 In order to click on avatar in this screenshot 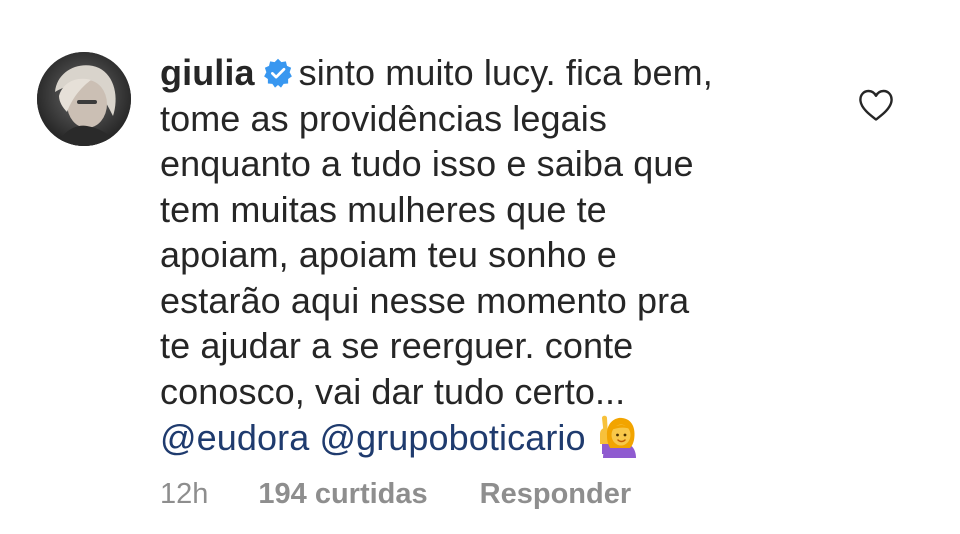, I will do `click(84, 99)`.